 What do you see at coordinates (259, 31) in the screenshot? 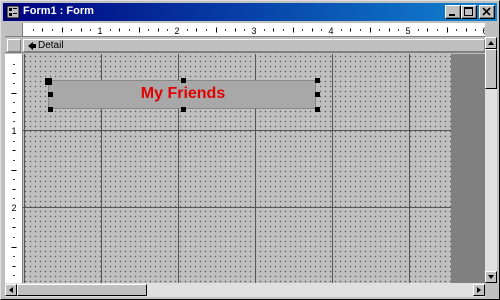
I see `horizontal-ruler-ticks: 123456` at bounding box center [259, 31].